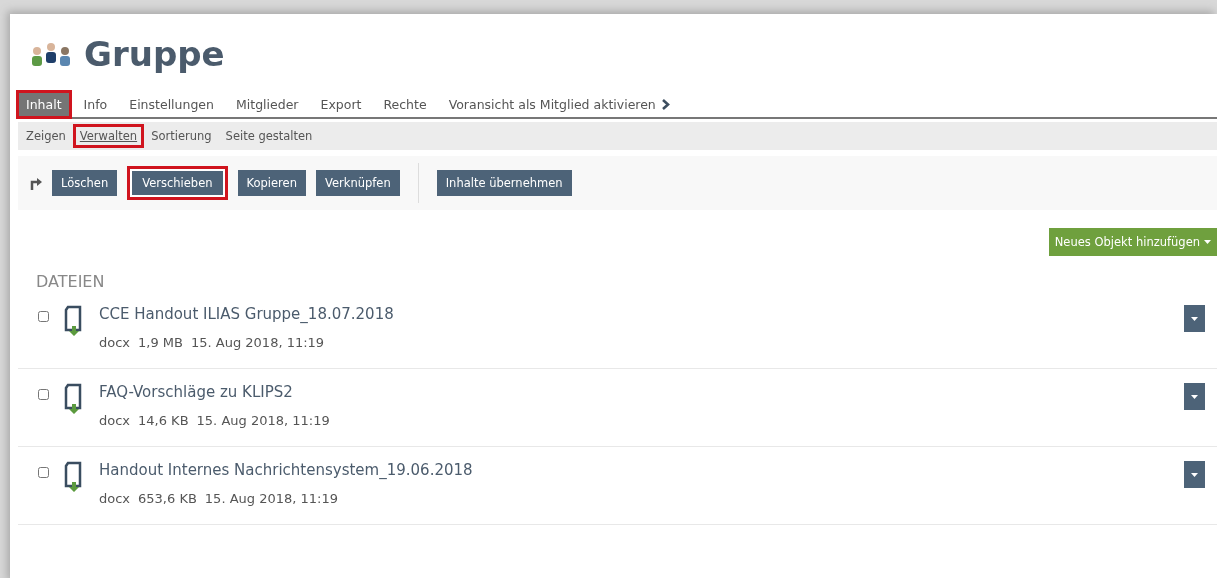 The width and height of the screenshot is (1217, 578). Describe the element at coordinates (341, 104) in the screenshot. I see `tab: Export` at that location.